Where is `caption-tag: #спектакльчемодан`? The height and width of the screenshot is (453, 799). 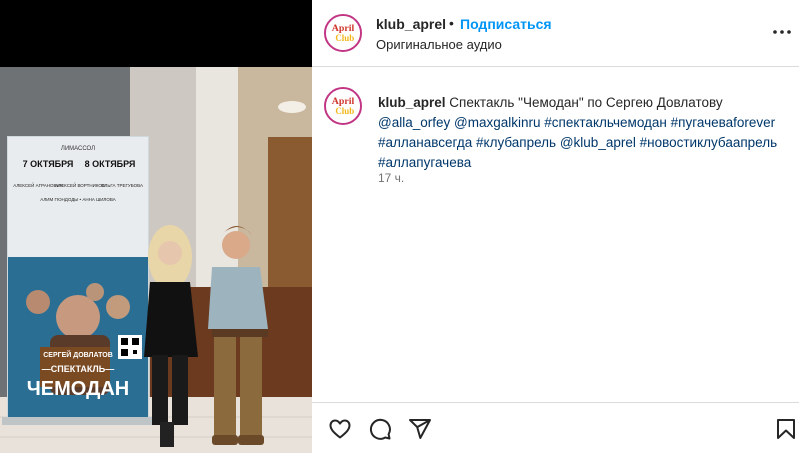
caption-tag: #спектакльчемодан is located at coordinates (605, 122).